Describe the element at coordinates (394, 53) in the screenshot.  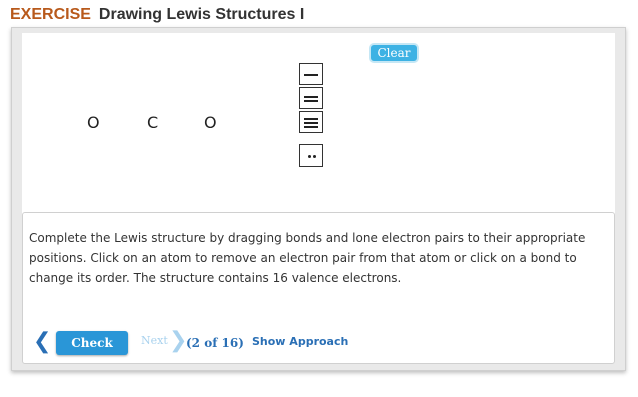
I see `clear-button: Clear` at that location.